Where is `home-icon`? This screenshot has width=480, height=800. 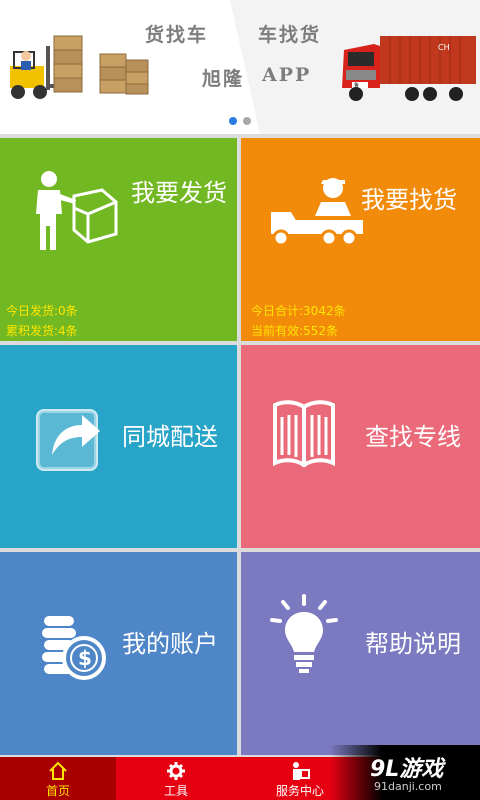
home-icon is located at coordinates (58, 771).